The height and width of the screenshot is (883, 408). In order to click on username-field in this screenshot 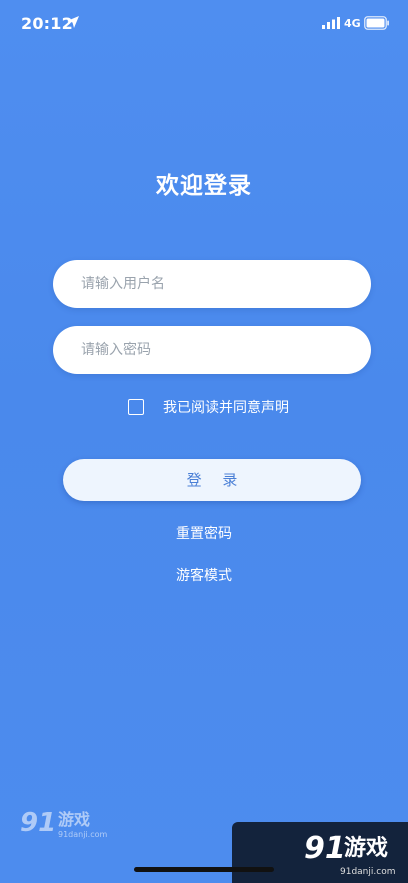, I will do `click(212, 284)`.